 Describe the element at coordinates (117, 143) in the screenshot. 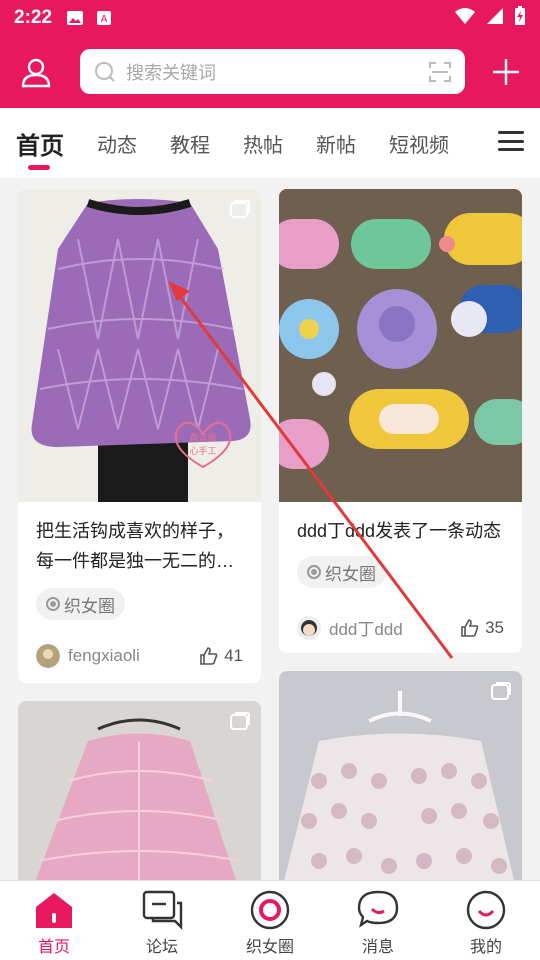

I see `tab-updates: 动态` at that location.